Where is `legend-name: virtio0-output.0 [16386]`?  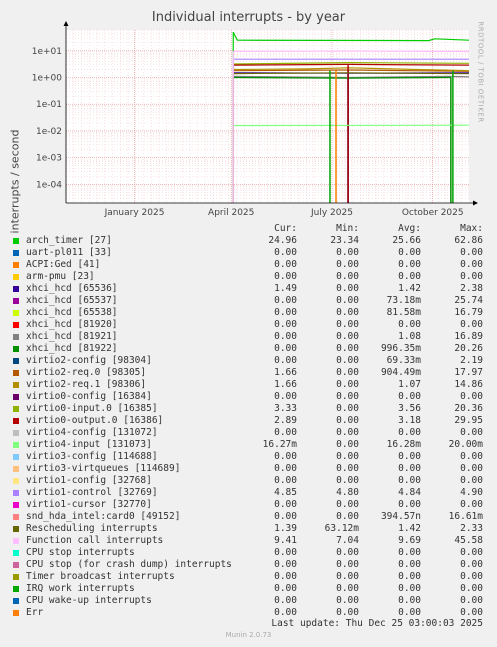 legend-name: virtio0-output.0 [16386] is located at coordinates (95, 420).